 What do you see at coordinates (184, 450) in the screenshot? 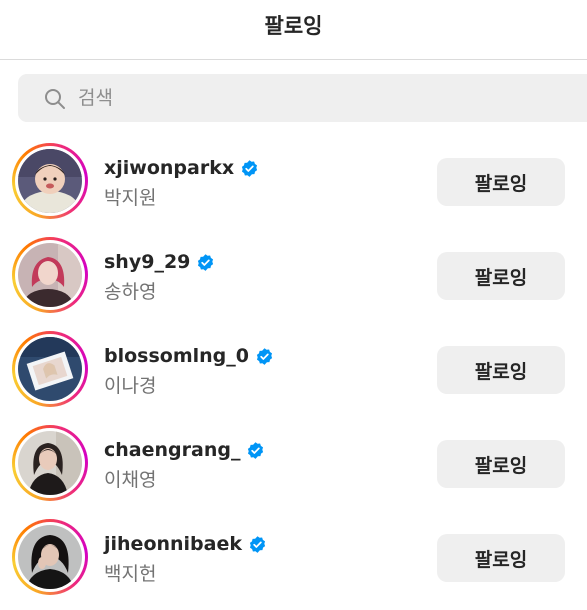
I see `username: chaengrang_` at bounding box center [184, 450].